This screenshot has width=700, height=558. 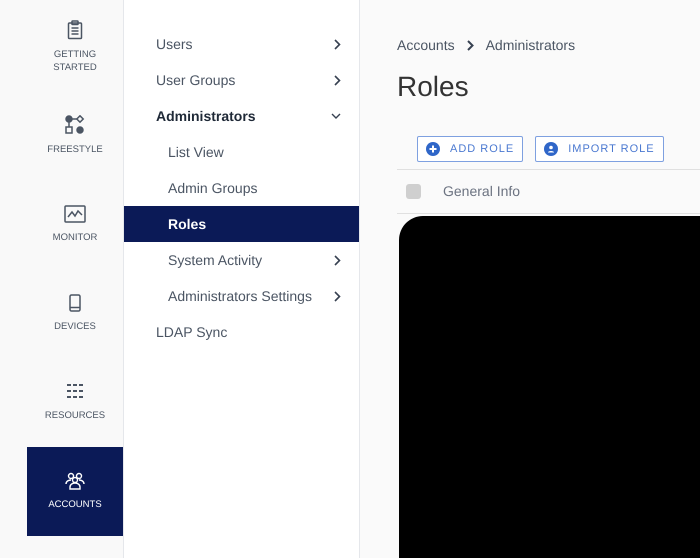 What do you see at coordinates (75, 402) in the screenshot?
I see `nav-rail-item: RESOURCES` at bounding box center [75, 402].